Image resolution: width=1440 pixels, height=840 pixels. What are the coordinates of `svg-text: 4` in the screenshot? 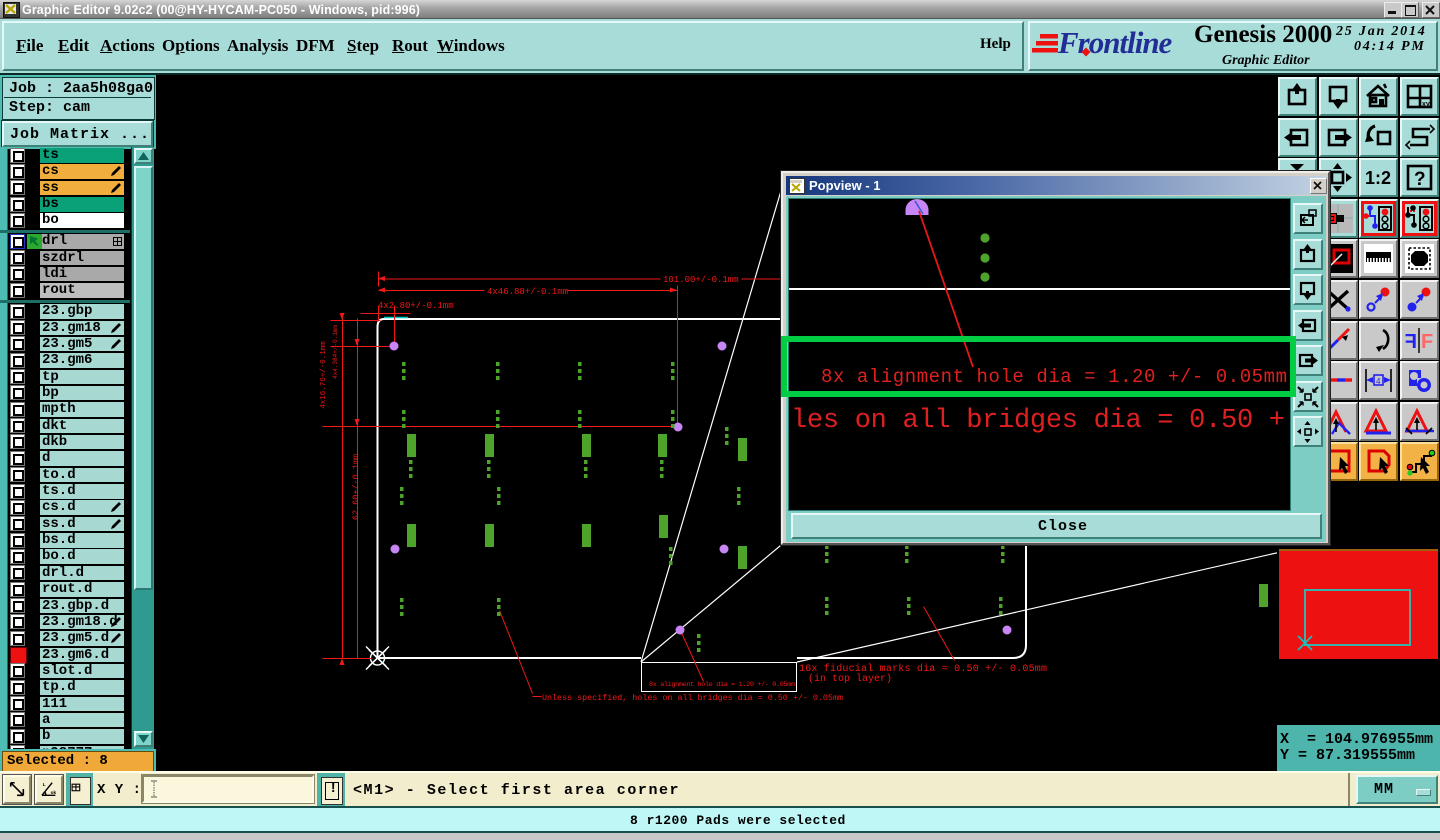 It's located at (1378, 381).